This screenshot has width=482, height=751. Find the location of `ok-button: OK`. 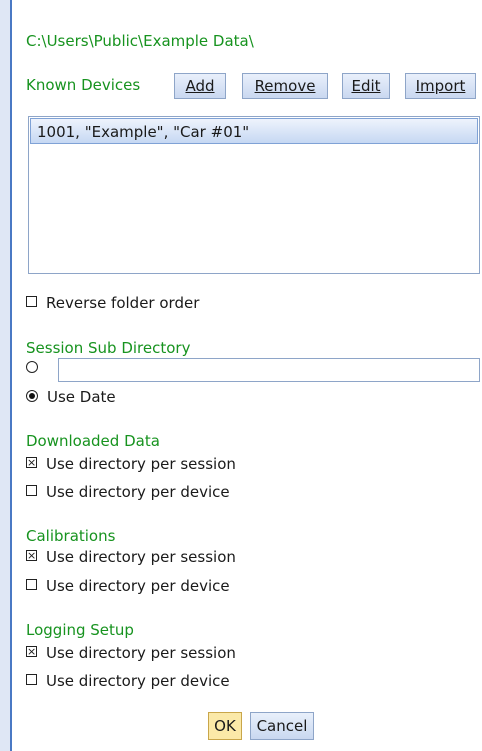

ok-button: OK is located at coordinates (225, 726).